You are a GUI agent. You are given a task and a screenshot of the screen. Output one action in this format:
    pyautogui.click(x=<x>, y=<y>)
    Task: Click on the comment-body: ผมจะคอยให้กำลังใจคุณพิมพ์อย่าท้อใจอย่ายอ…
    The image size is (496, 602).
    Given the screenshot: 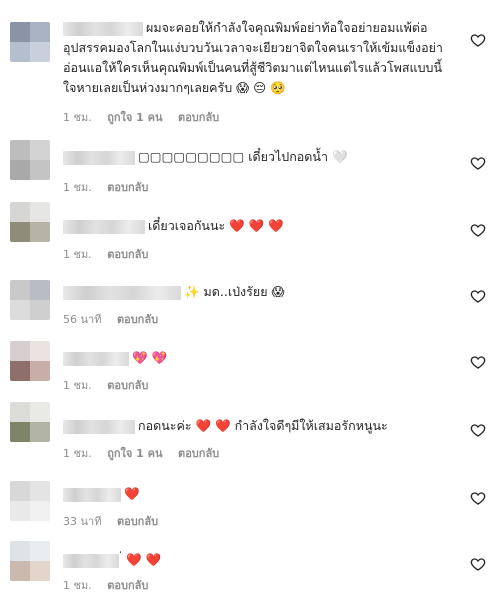 What is the action you would take?
    pyautogui.click(x=259, y=58)
    